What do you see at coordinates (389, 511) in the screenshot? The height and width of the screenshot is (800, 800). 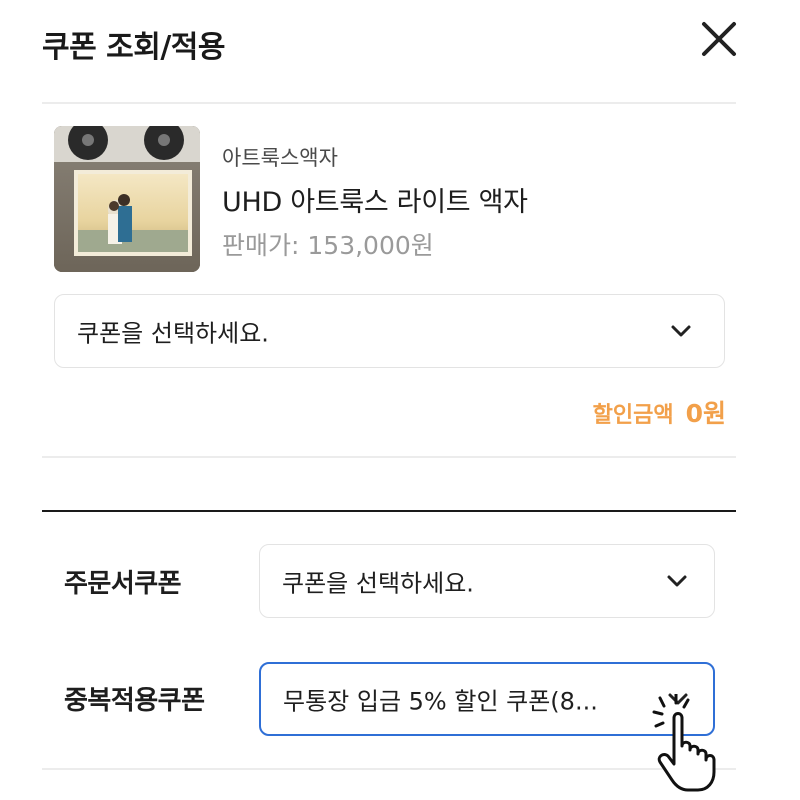 I see `section-divider-dark` at bounding box center [389, 511].